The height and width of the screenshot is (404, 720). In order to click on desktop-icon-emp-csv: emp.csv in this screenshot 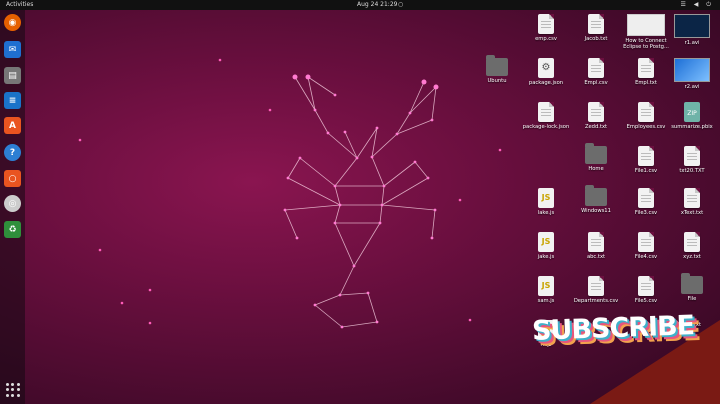, I will do `click(546, 28)`.